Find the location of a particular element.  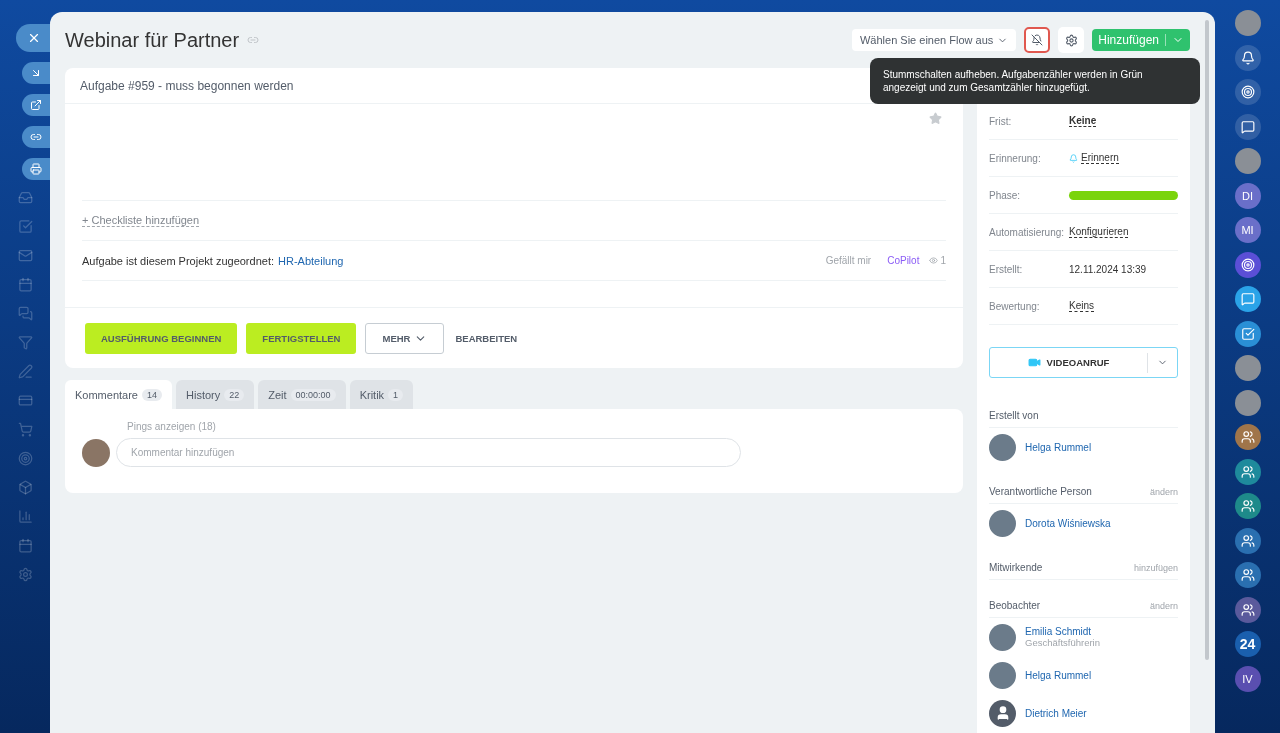

open-new-window-button is located at coordinates (36, 105).